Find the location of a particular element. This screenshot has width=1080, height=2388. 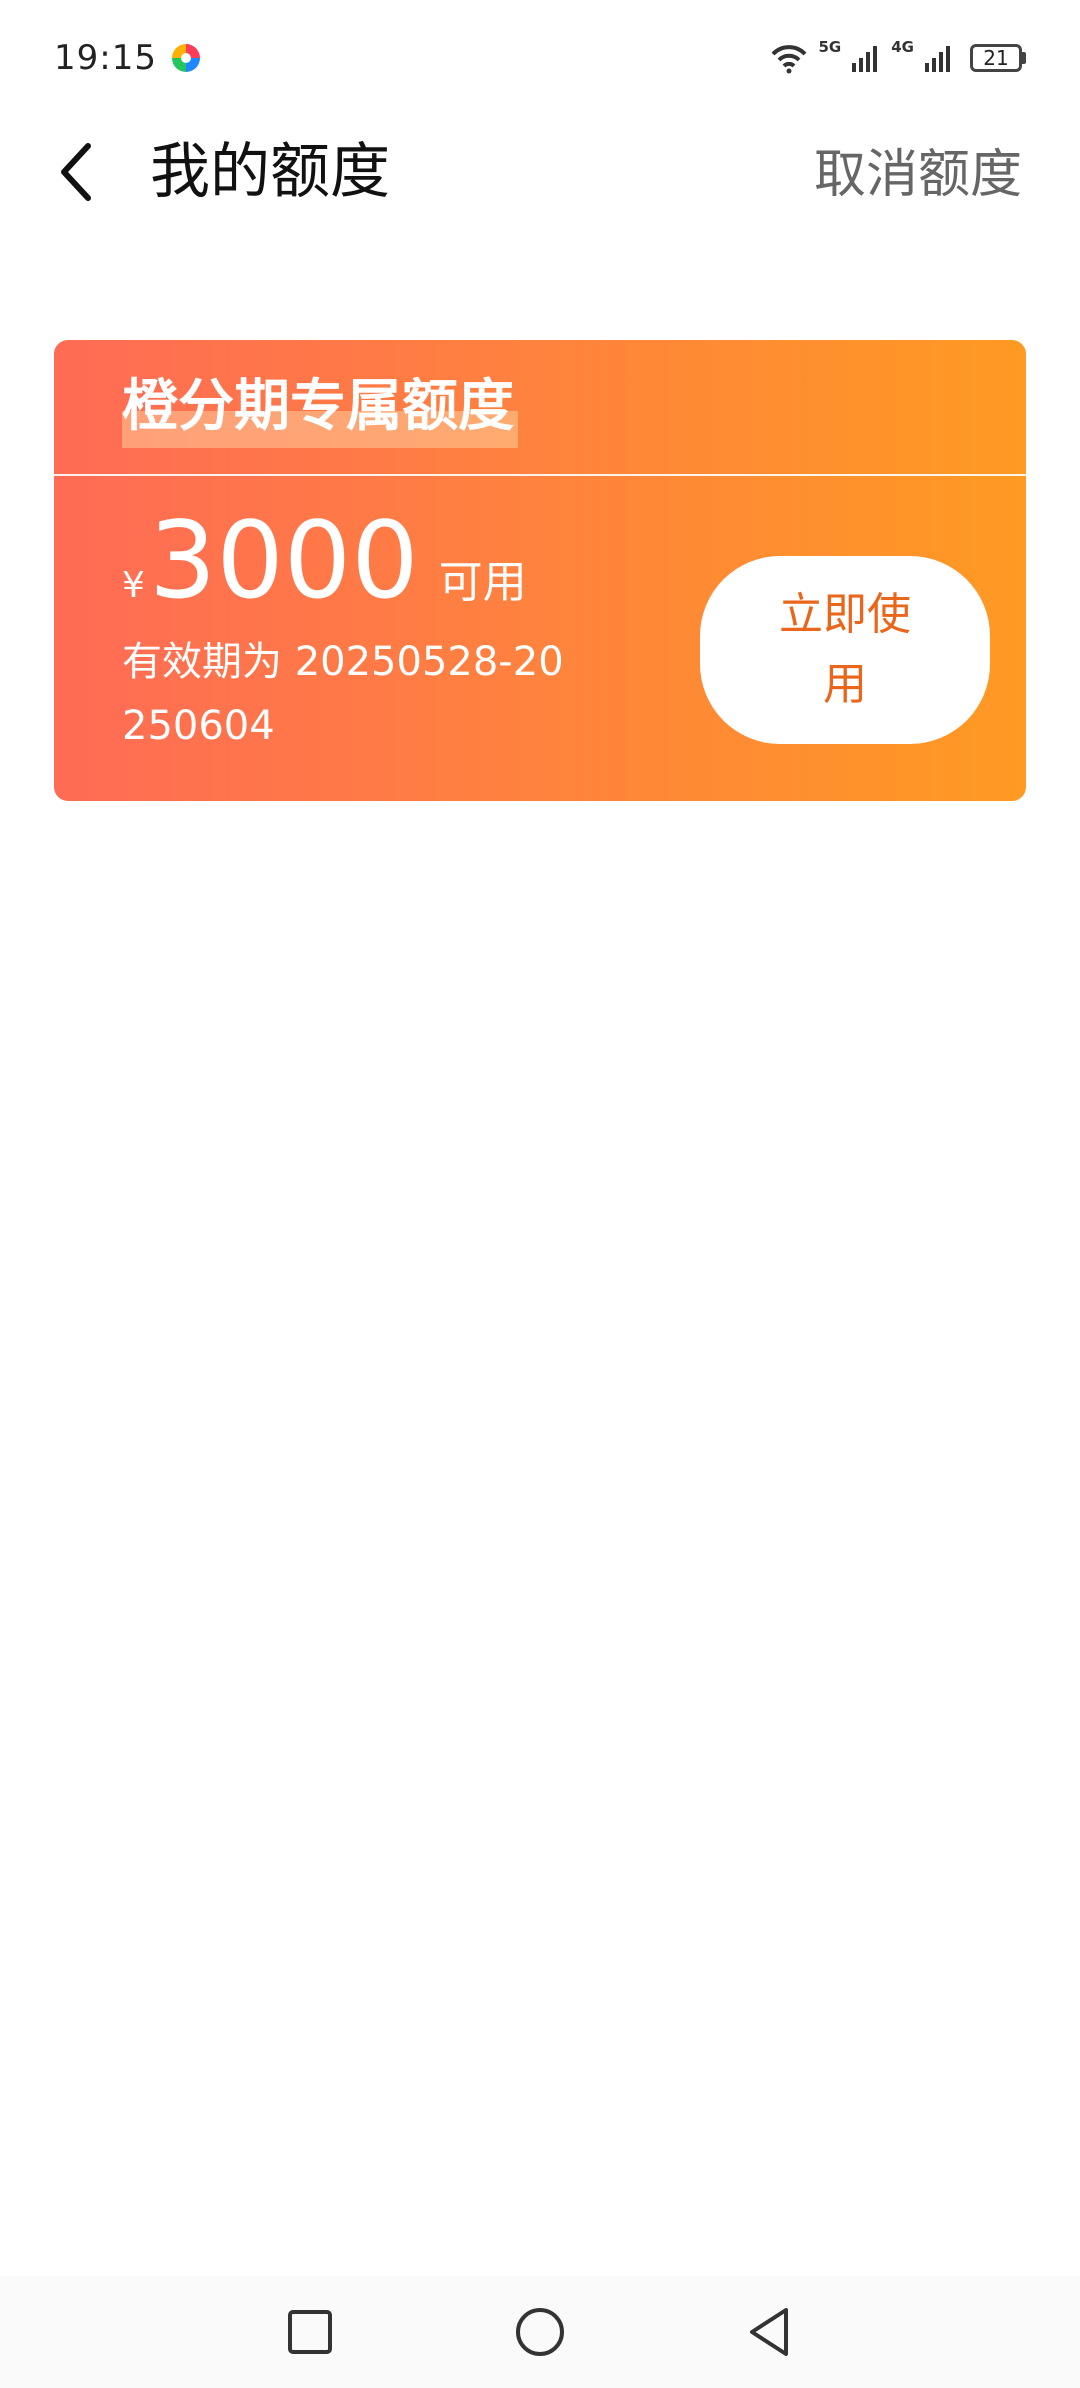

colorful-app-logo-icon is located at coordinates (185, 58).